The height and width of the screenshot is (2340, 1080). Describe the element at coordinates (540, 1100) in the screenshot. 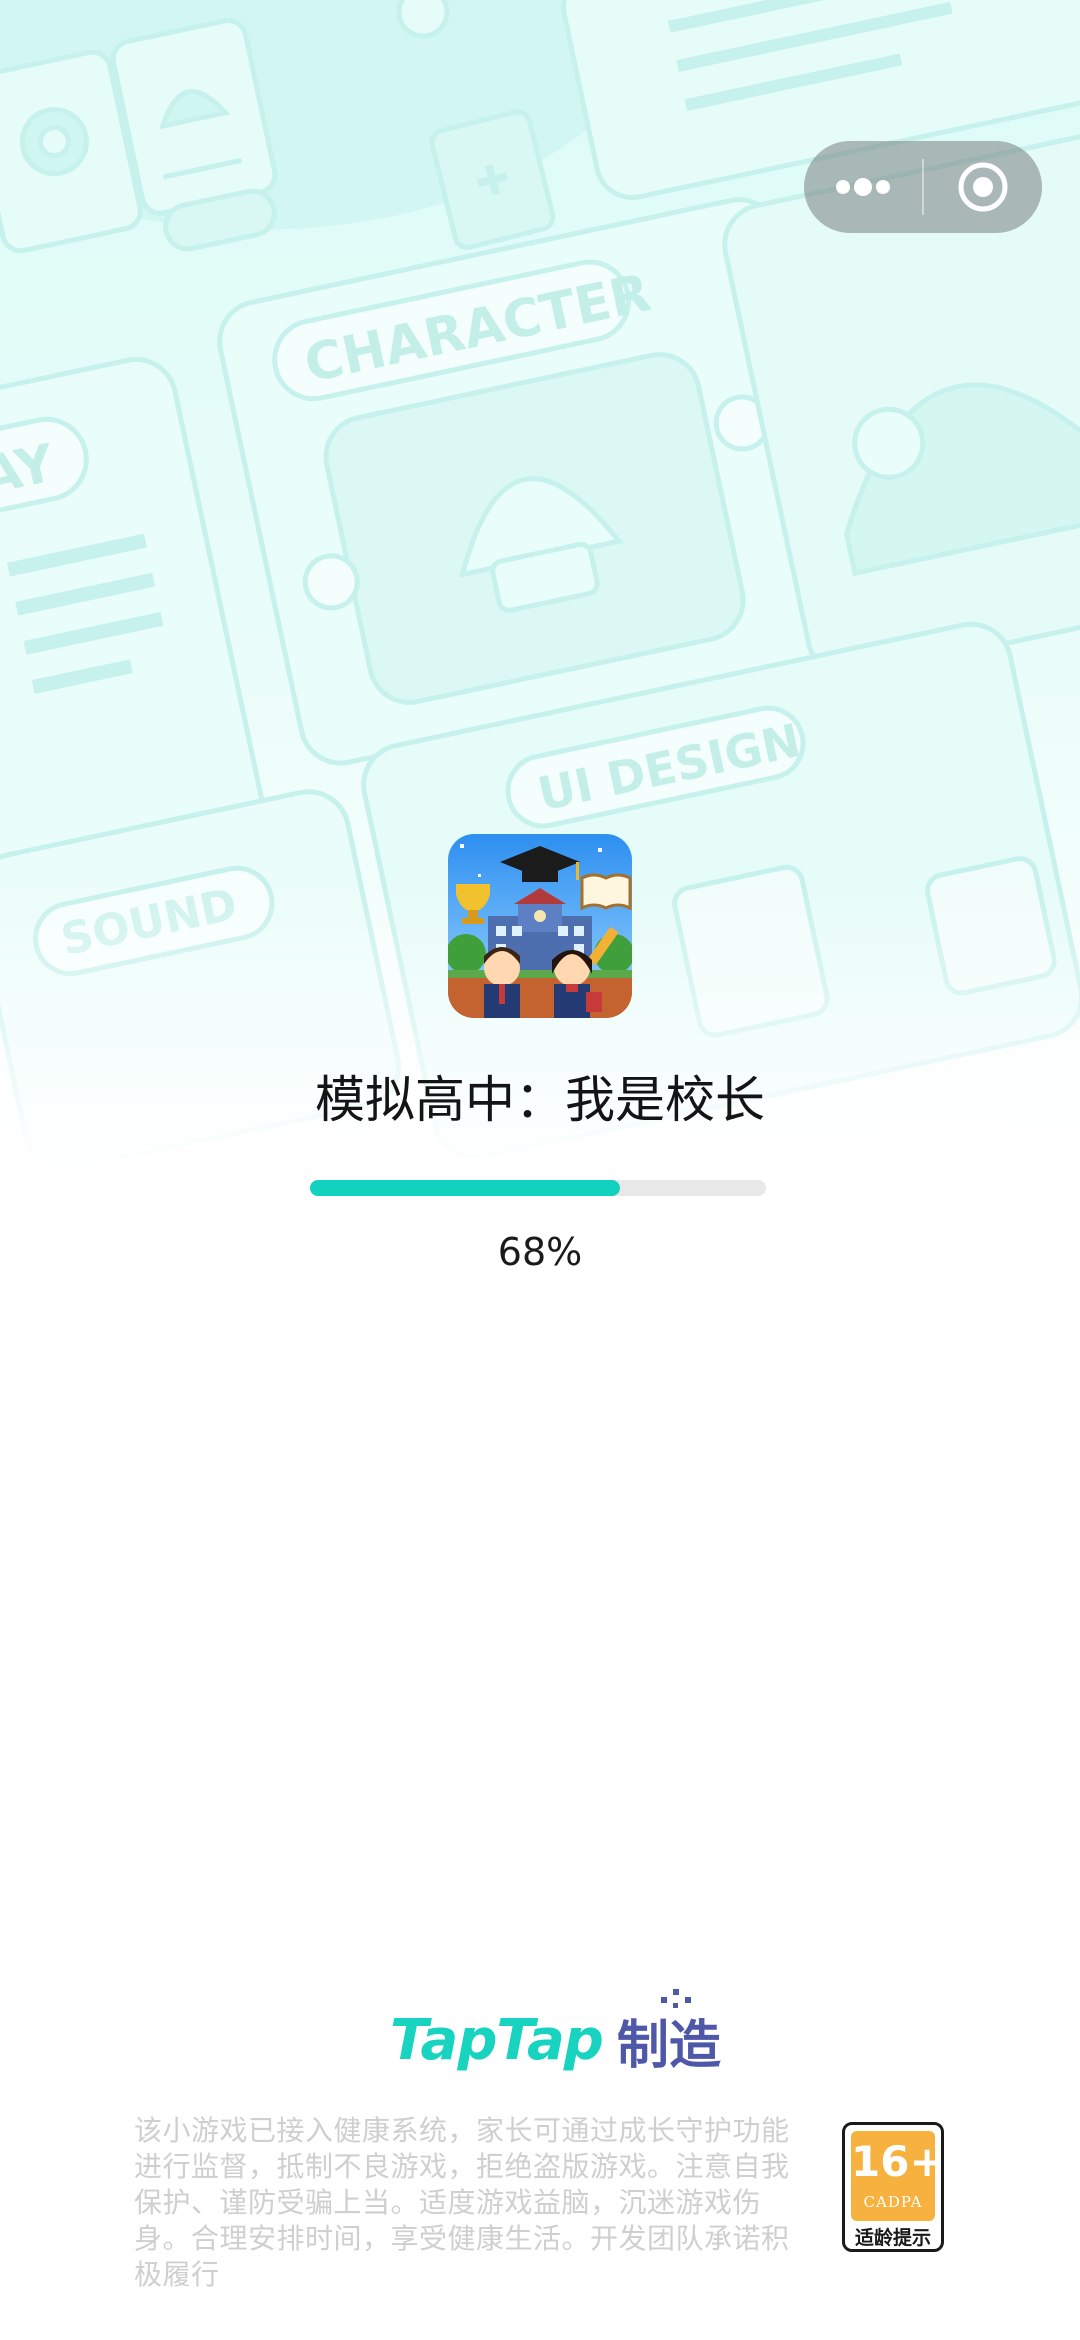

I see `game-title: 模拟高中：我是校长` at that location.